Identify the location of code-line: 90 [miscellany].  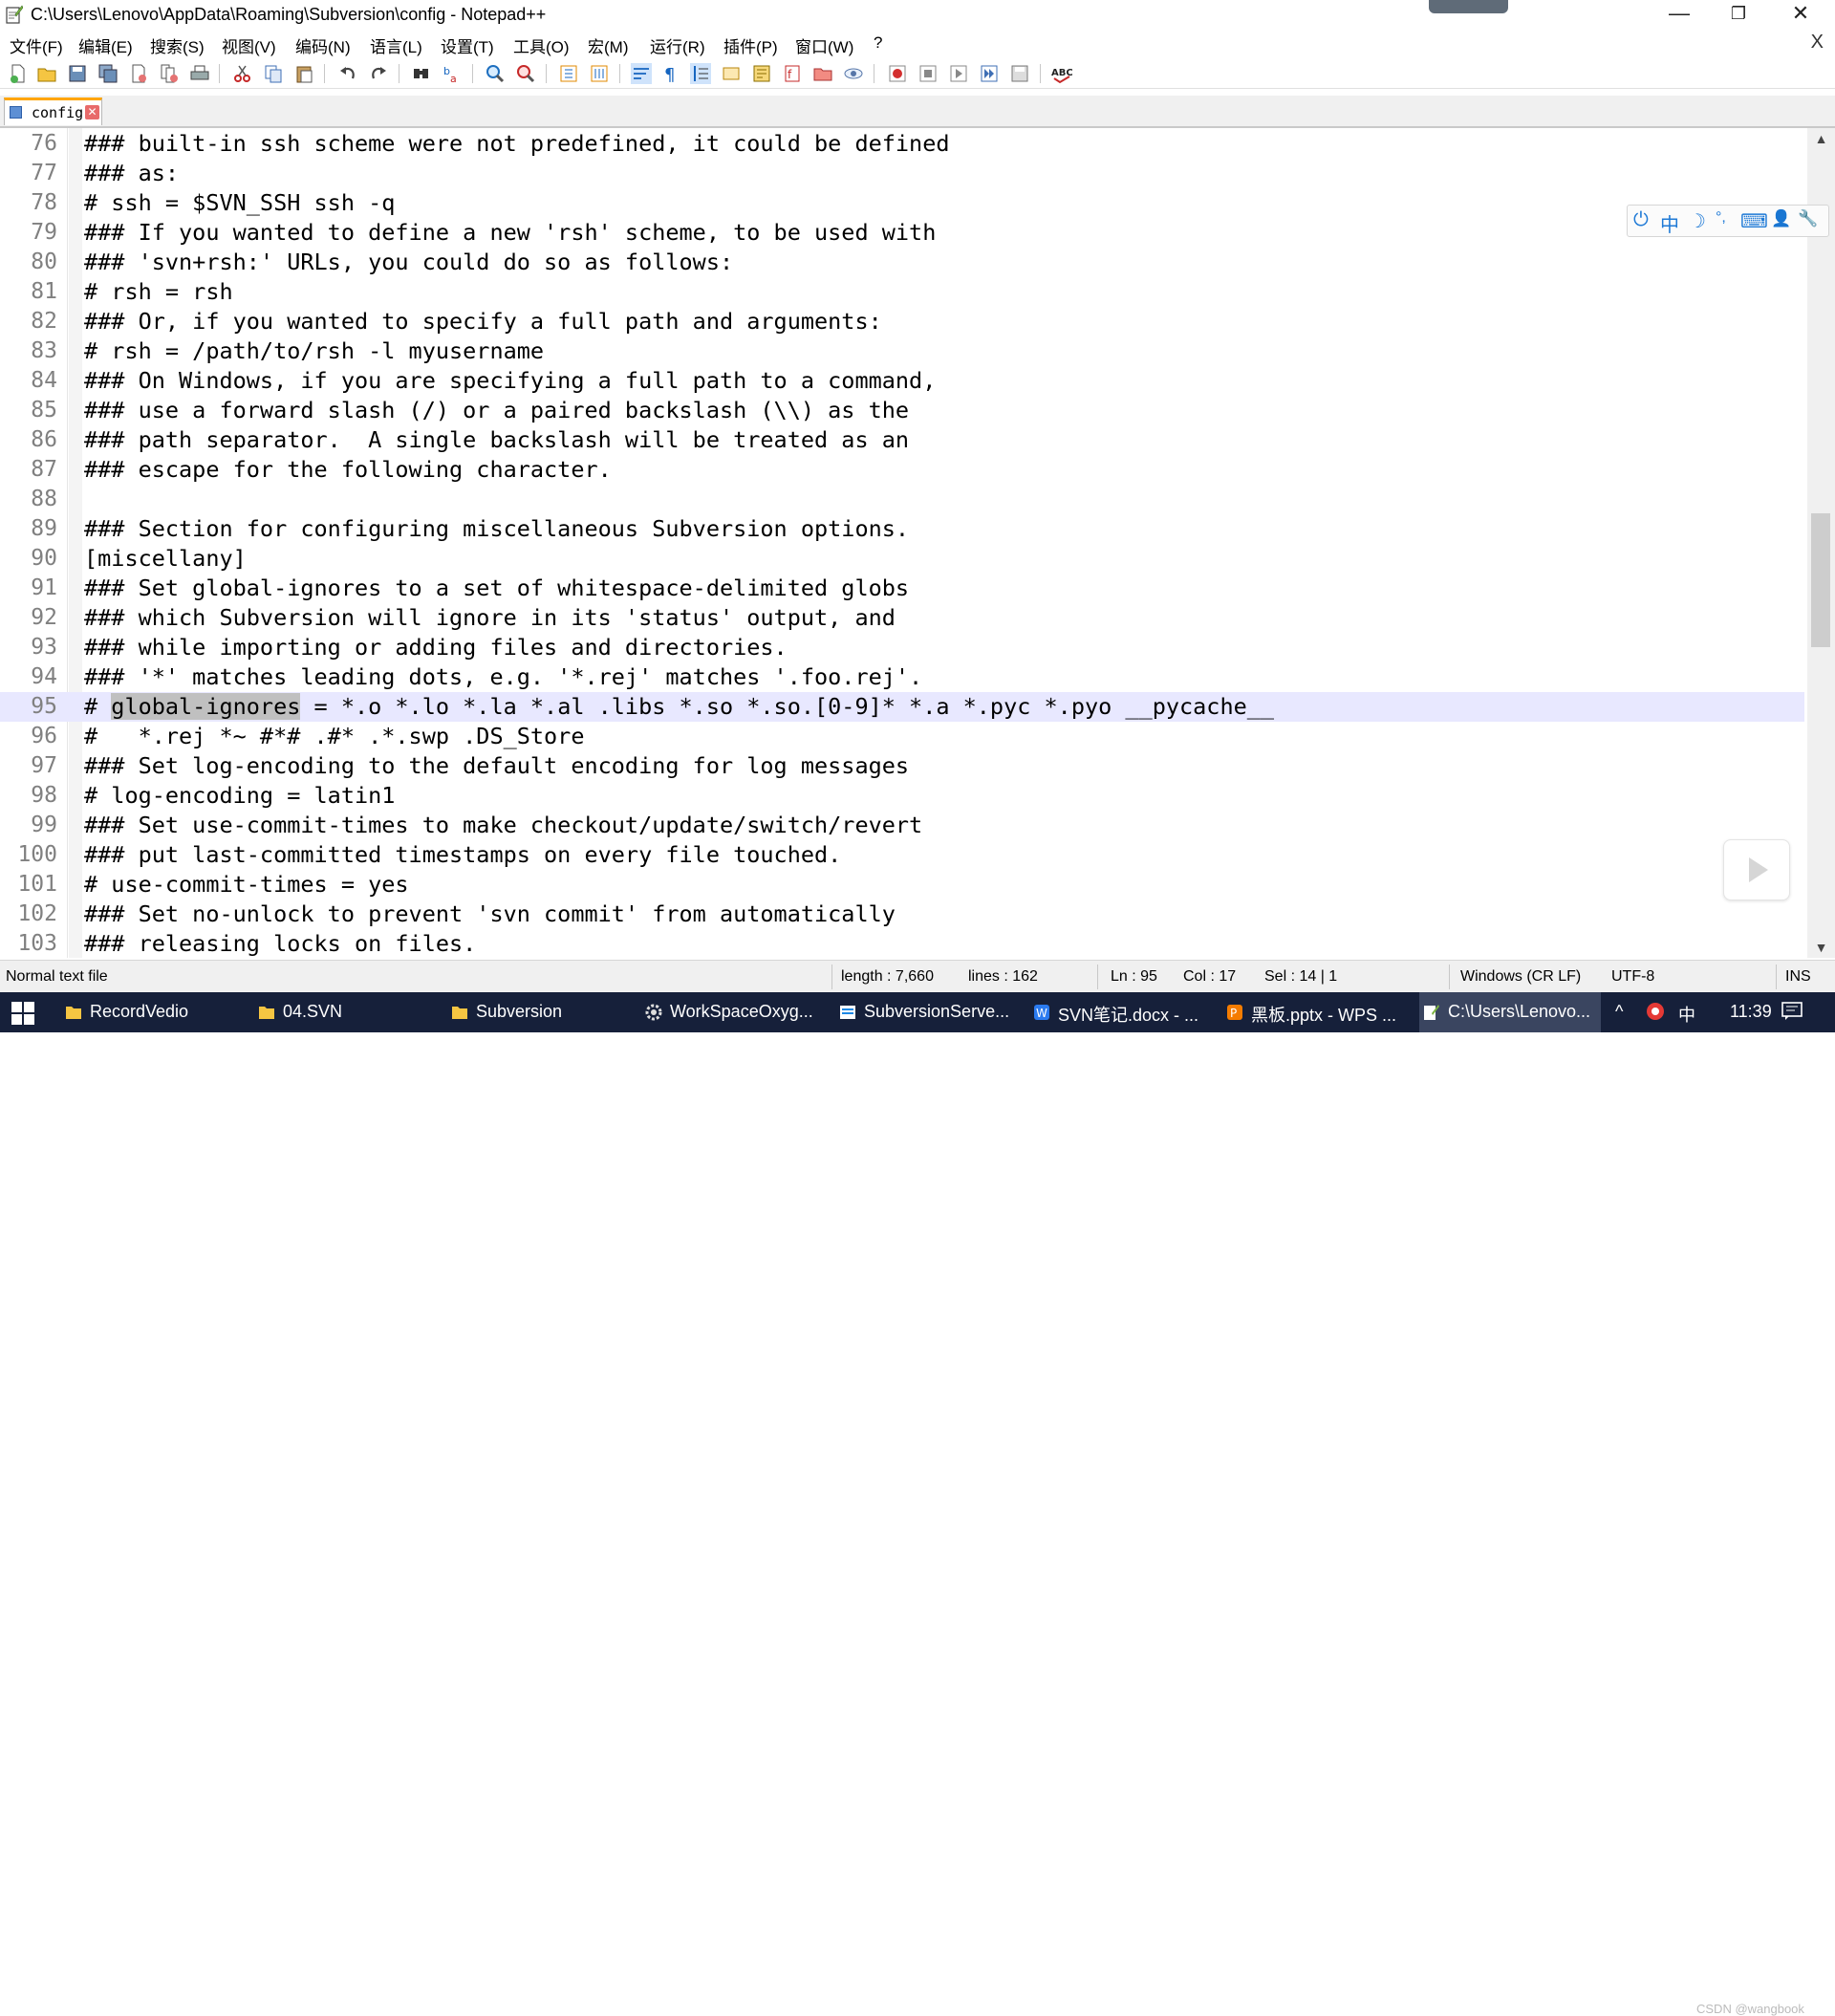
(902, 559).